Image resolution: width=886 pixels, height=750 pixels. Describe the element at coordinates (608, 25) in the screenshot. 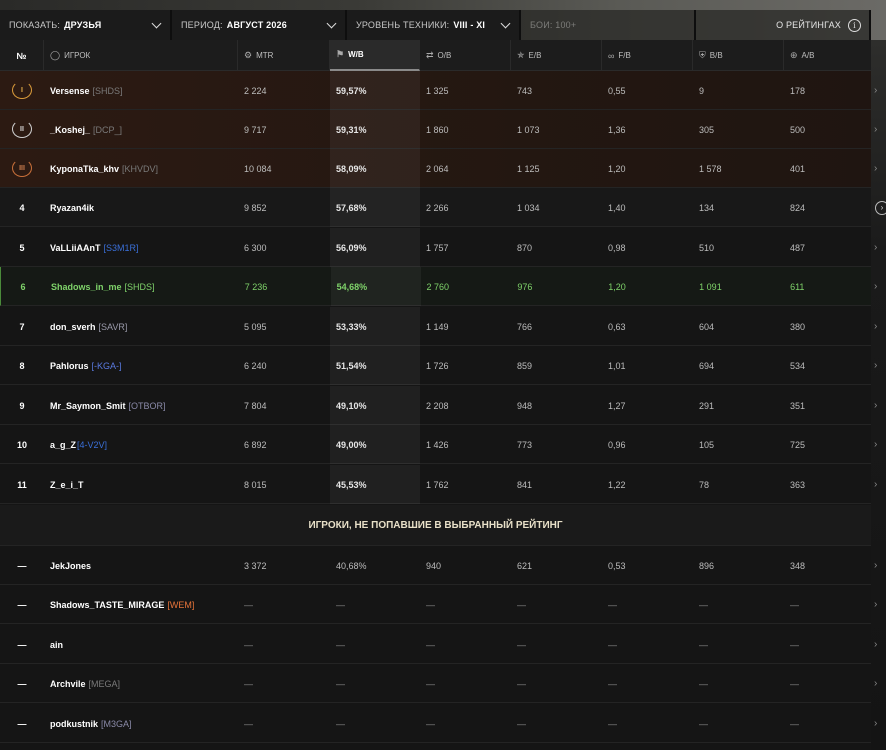

I see `battles-filter: БОИ: 100+` at that location.